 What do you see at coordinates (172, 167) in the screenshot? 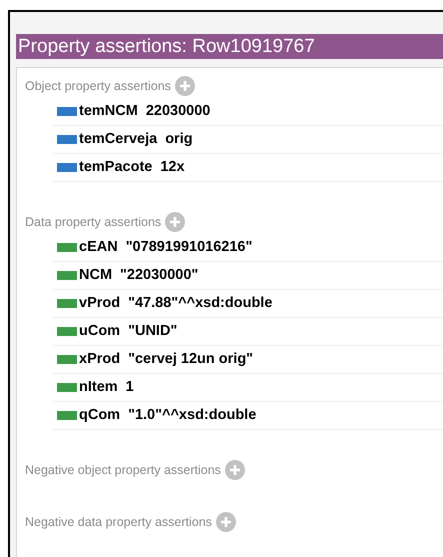
I see `property-value: 12x` at bounding box center [172, 167].